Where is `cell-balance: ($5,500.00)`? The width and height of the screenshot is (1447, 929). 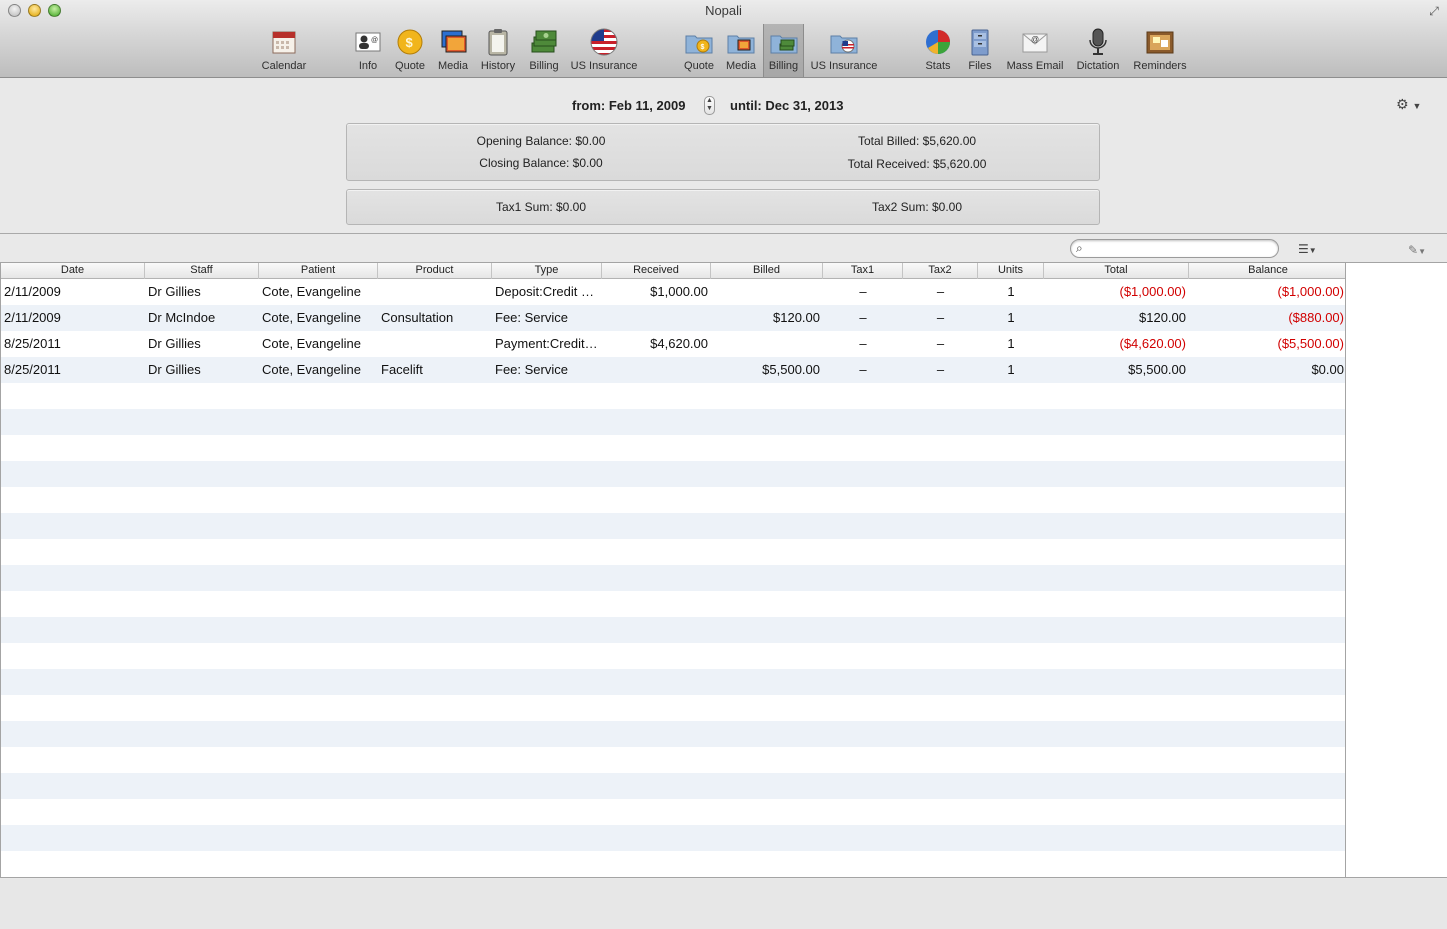 cell-balance: ($5,500.00) is located at coordinates (1311, 343).